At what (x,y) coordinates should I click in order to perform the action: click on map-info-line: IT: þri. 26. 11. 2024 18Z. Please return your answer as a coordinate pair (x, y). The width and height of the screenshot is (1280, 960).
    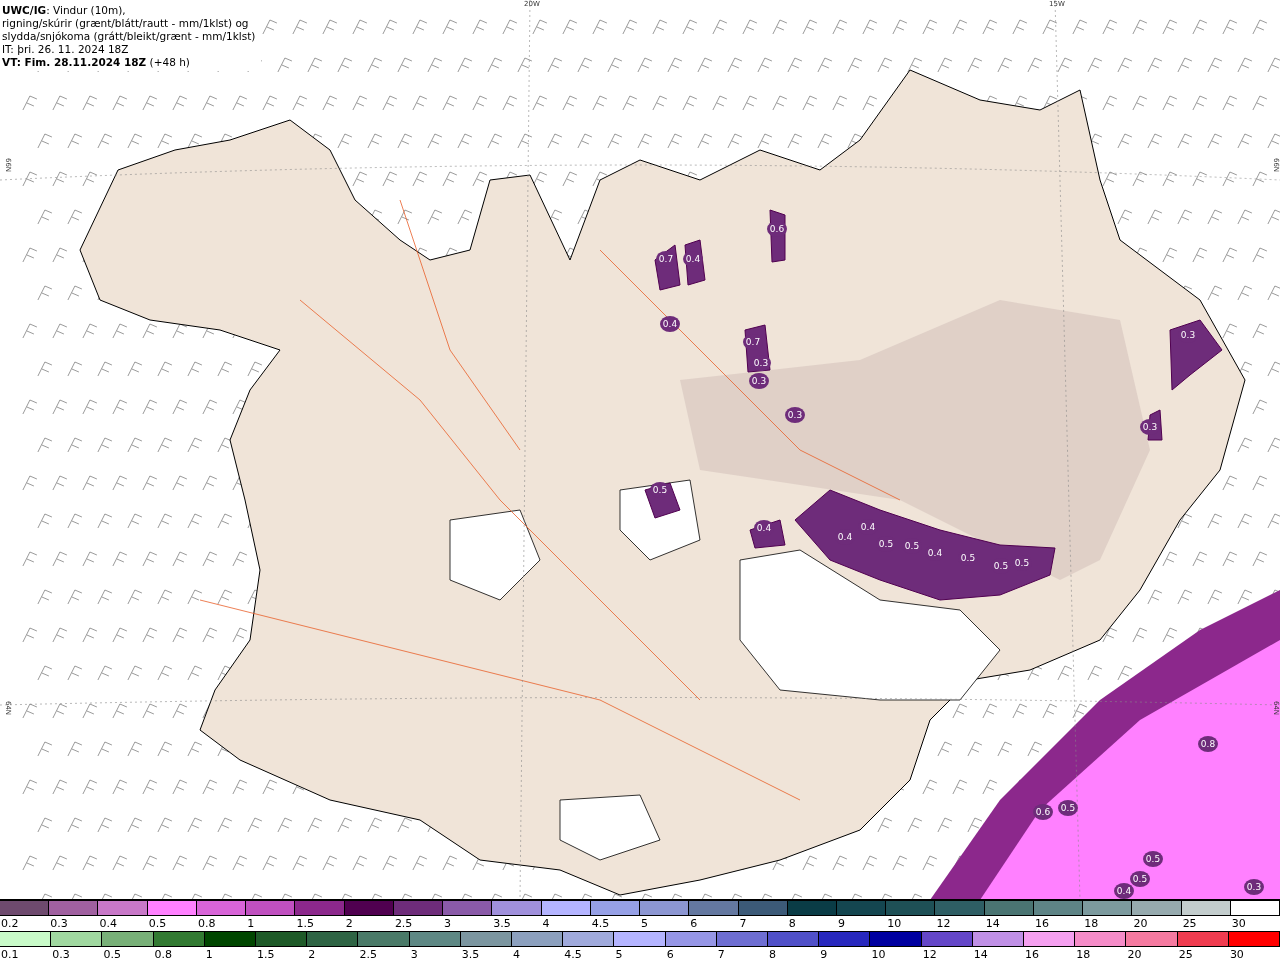
    Looking at the image, I should click on (66, 49).